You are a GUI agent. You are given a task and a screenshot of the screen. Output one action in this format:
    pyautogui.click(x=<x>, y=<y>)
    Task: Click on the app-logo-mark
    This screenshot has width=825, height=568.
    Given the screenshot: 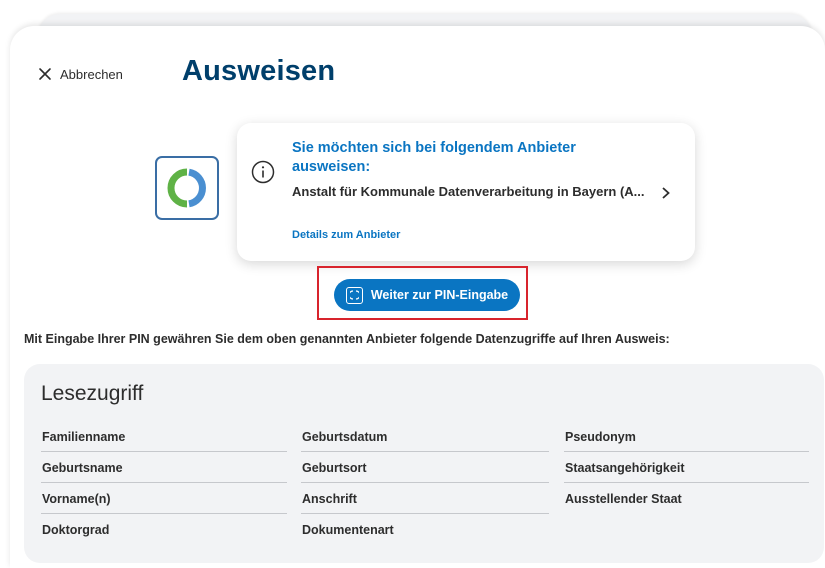 What is the action you would take?
    pyautogui.click(x=186, y=188)
    